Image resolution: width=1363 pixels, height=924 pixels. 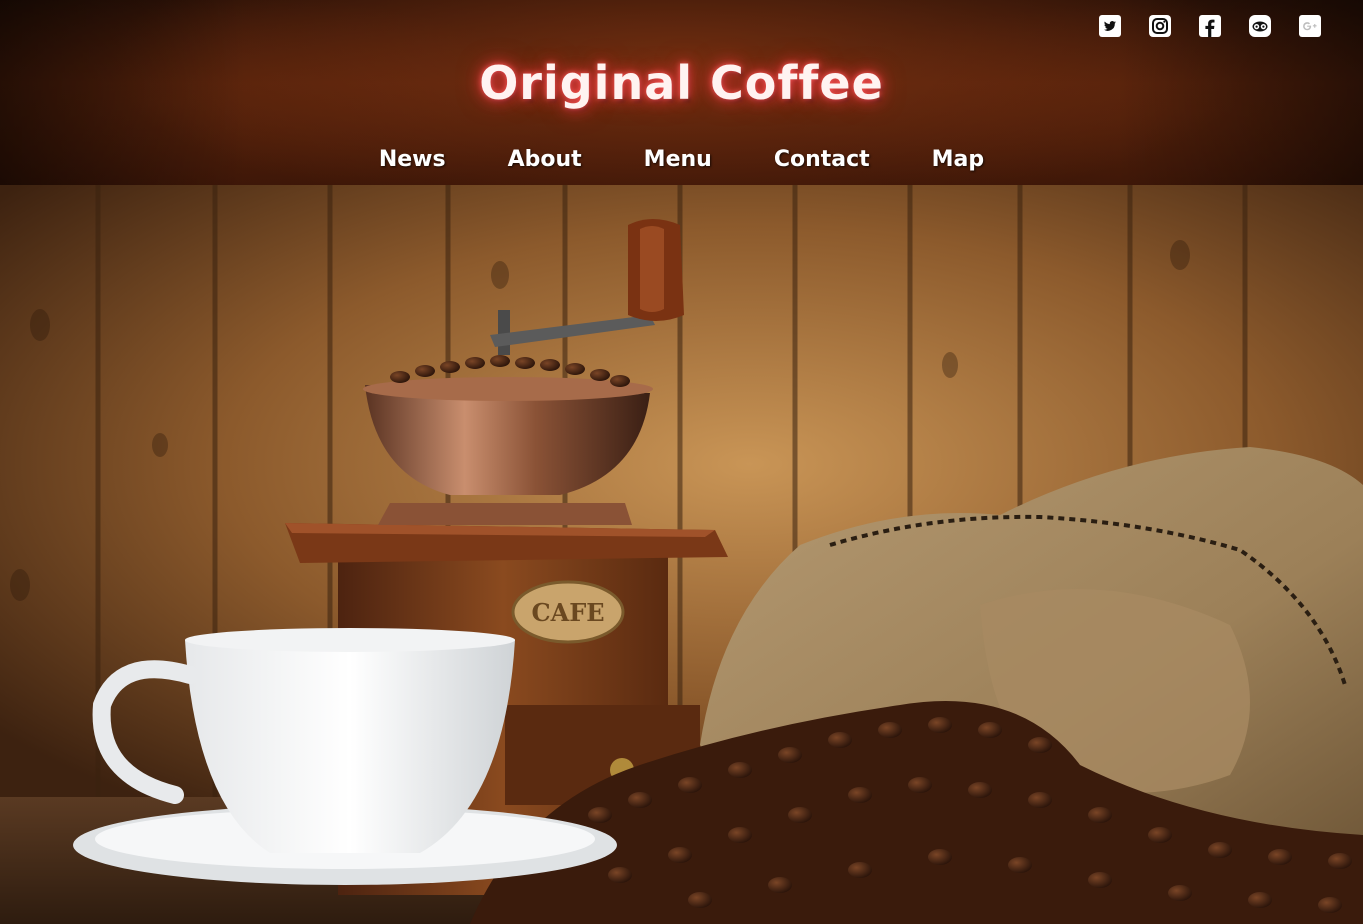 I want to click on nav-link-about: About, so click(x=545, y=159).